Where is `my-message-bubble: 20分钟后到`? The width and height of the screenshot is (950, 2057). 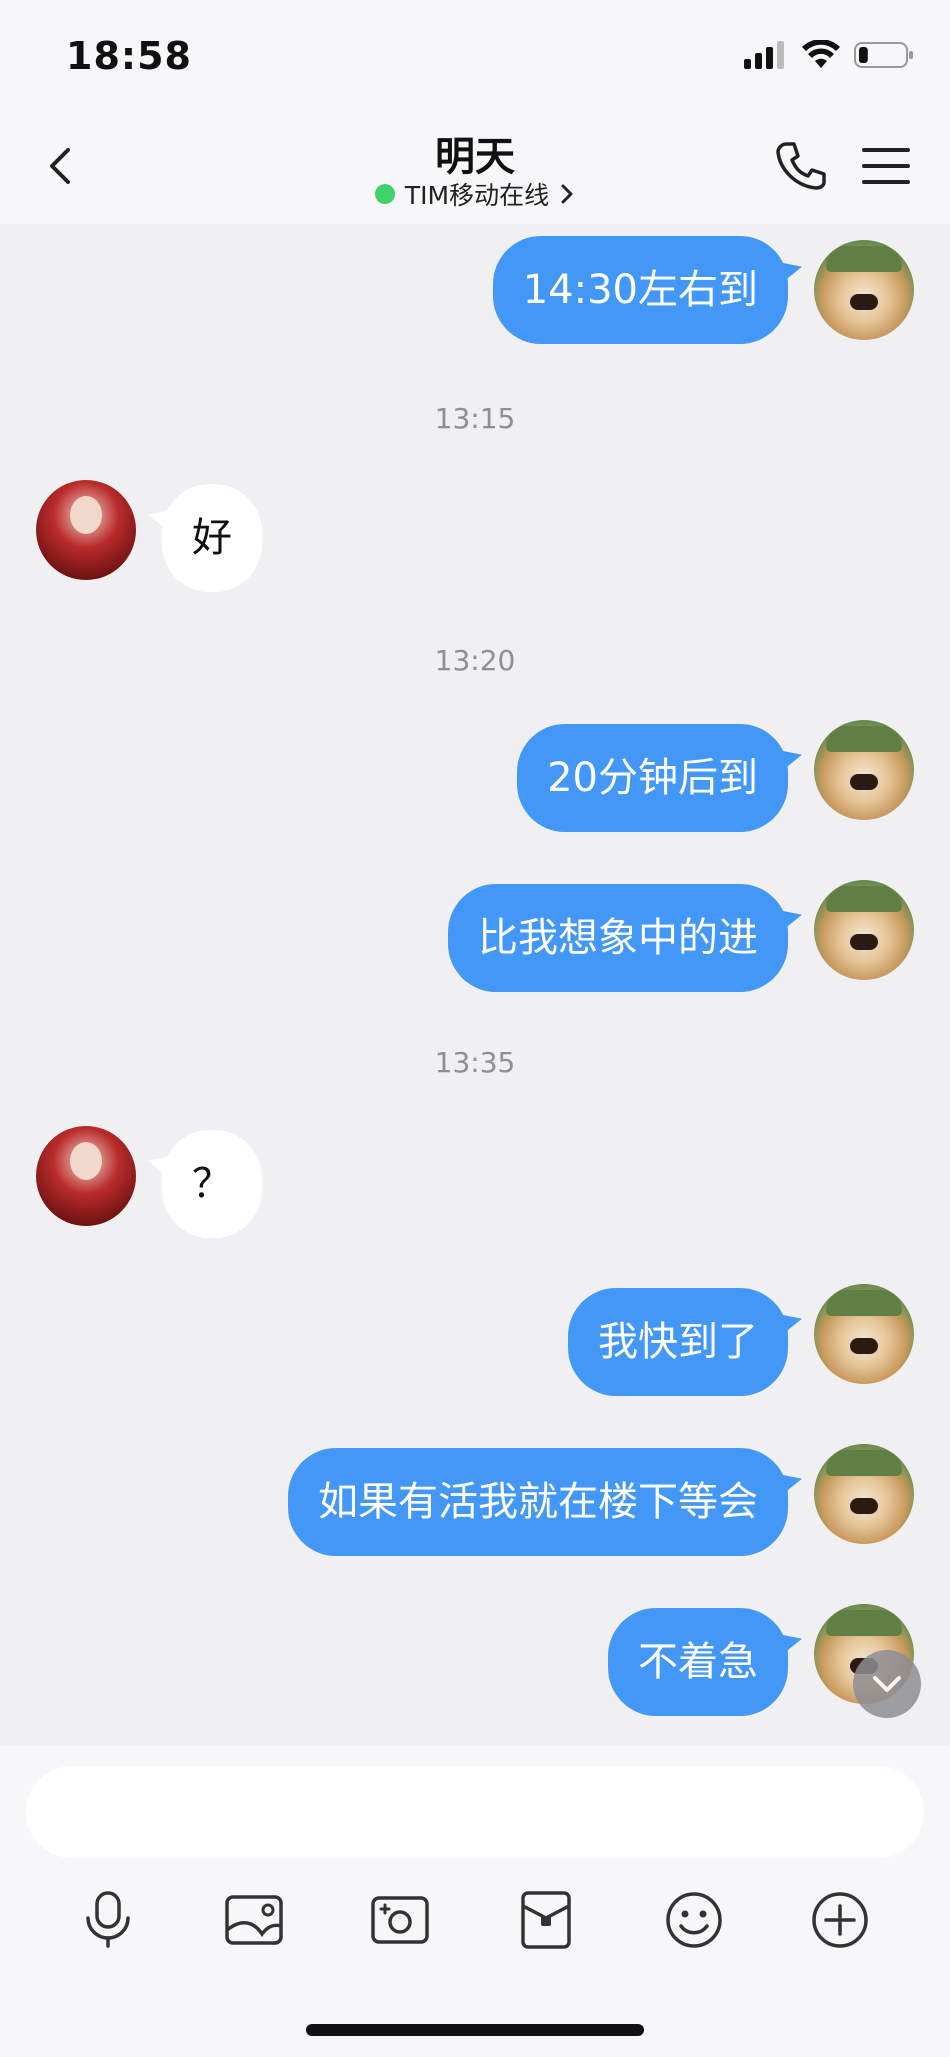 my-message-bubble: 20分钟后到 is located at coordinates (652, 778).